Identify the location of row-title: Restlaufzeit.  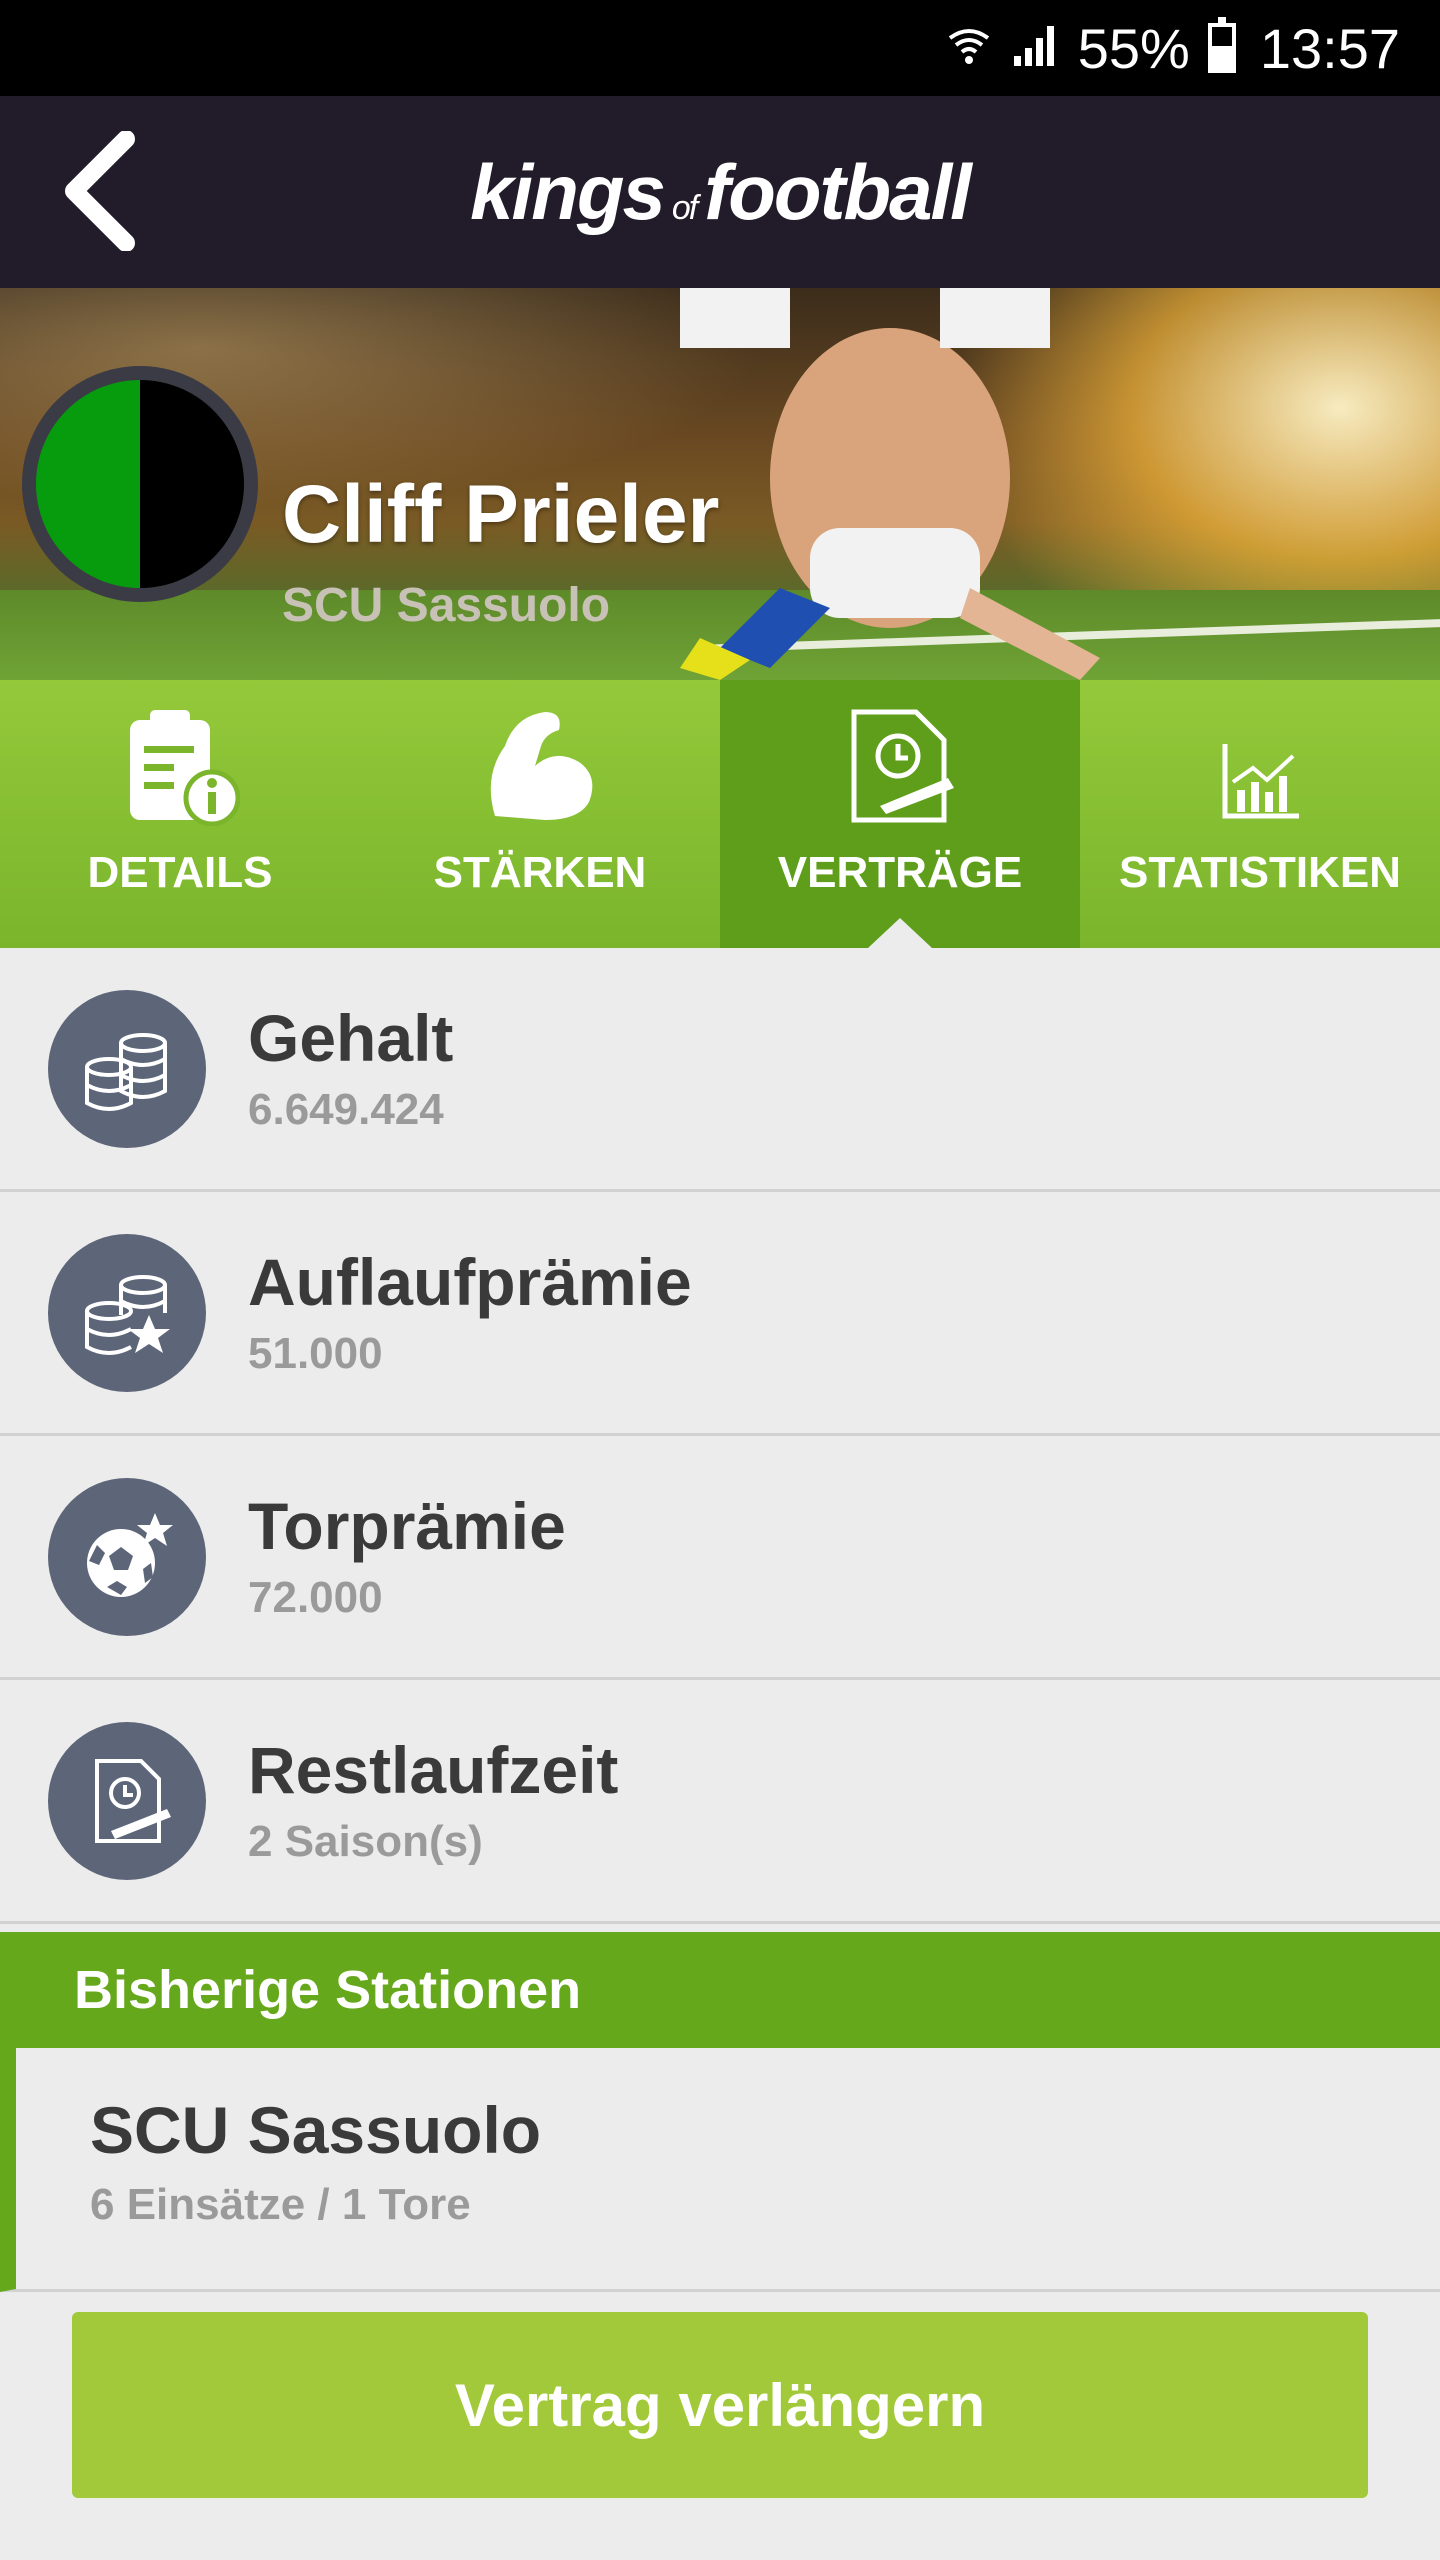
(433, 1770).